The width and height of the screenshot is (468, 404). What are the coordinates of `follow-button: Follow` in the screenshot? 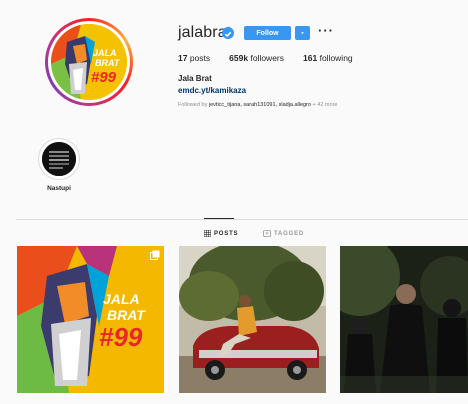 It's located at (267, 33).